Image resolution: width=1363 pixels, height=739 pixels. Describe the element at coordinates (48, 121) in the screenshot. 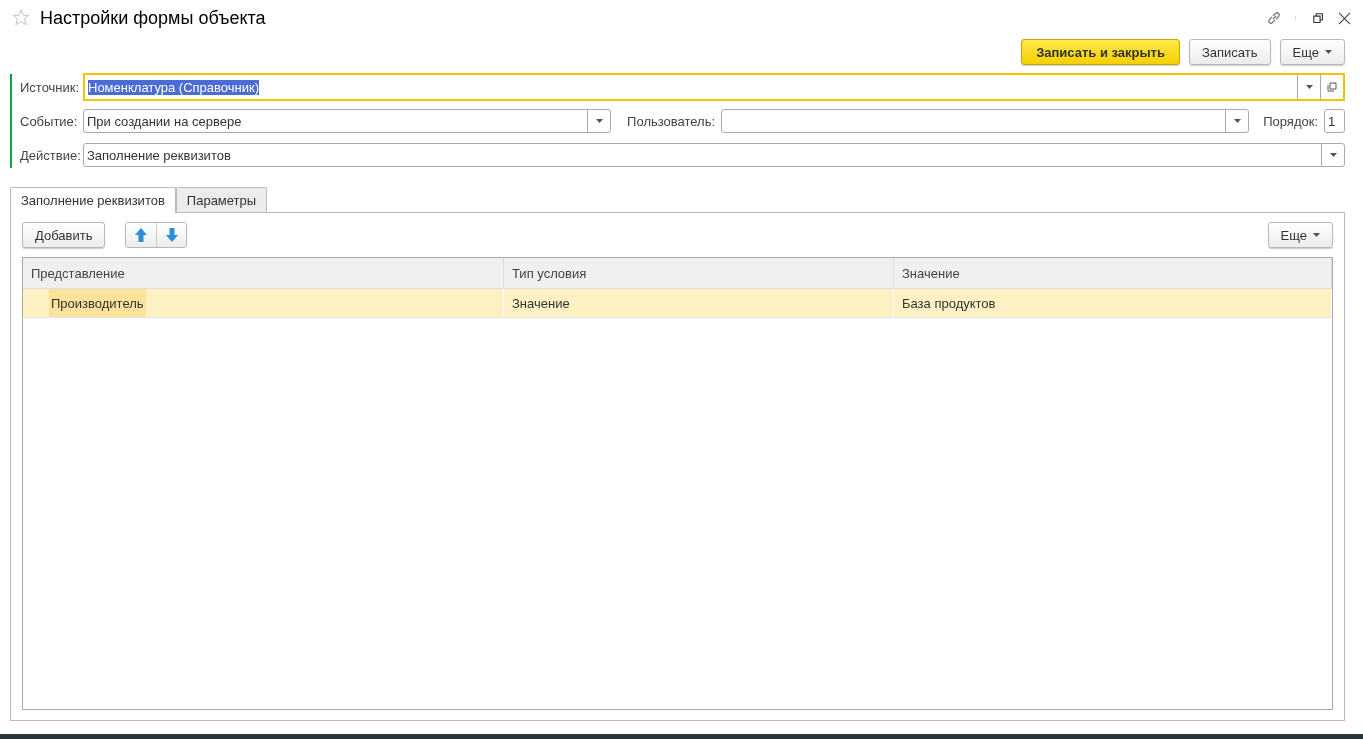

I see `field-label: Событие:` at that location.